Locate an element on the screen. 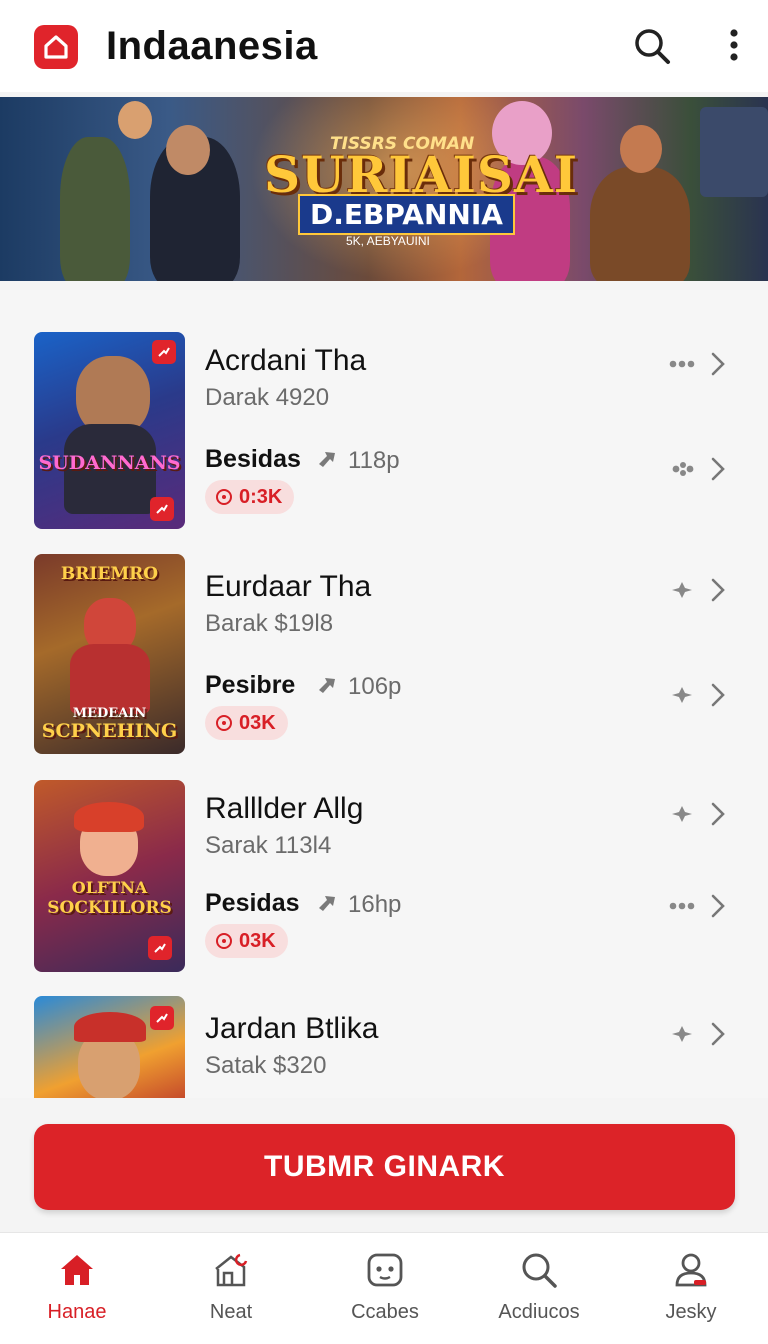  list-item: Jardan Btlika Satak $320 is located at coordinates (384, 1046).